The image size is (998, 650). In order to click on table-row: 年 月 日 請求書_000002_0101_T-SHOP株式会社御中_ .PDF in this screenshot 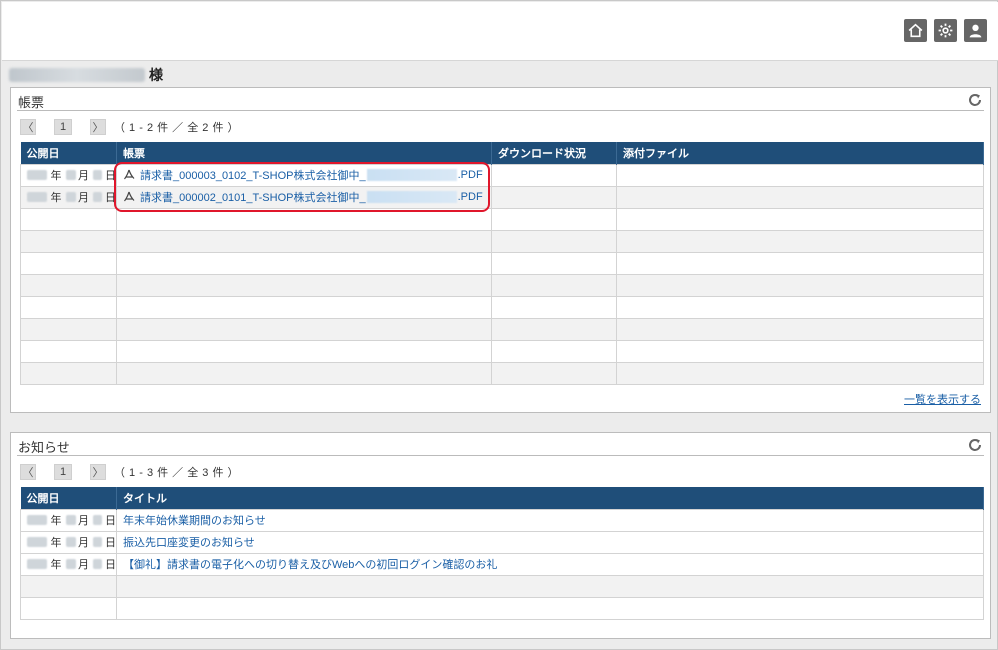, I will do `click(502, 197)`.